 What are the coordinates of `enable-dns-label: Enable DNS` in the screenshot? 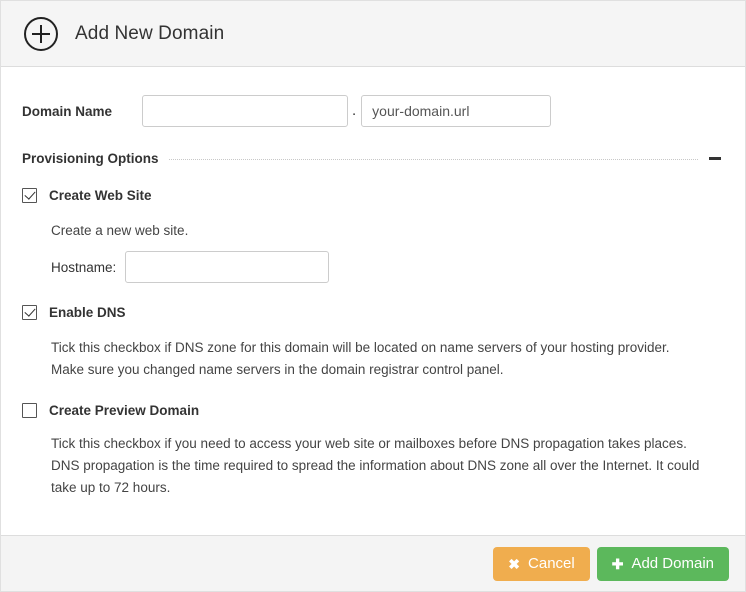 It's located at (87, 312).